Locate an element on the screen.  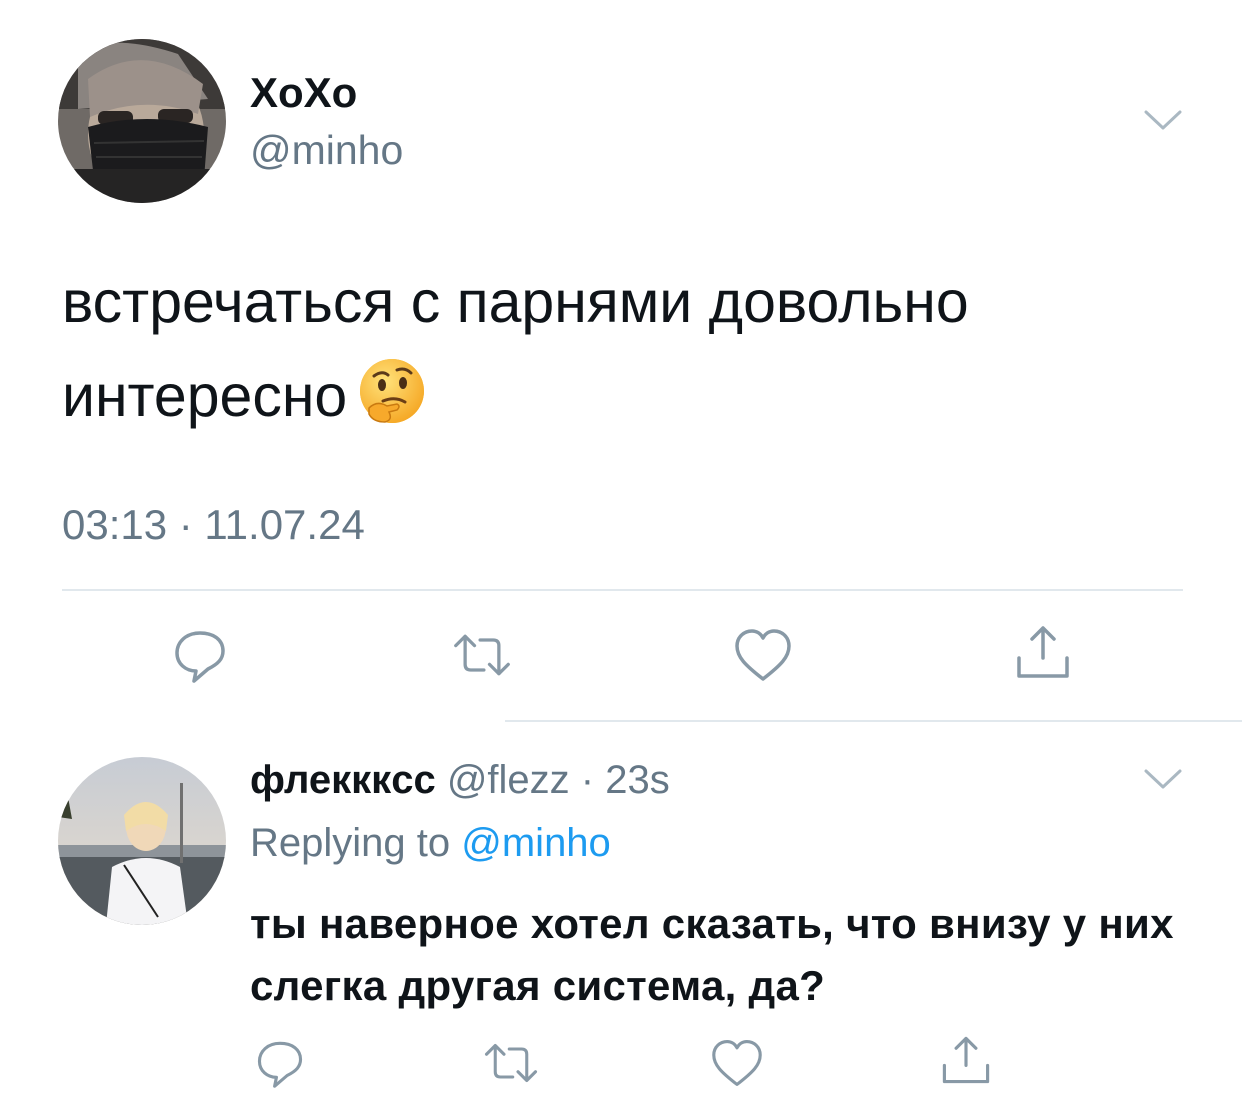
reply-divider is located at coordinates (873, 721).